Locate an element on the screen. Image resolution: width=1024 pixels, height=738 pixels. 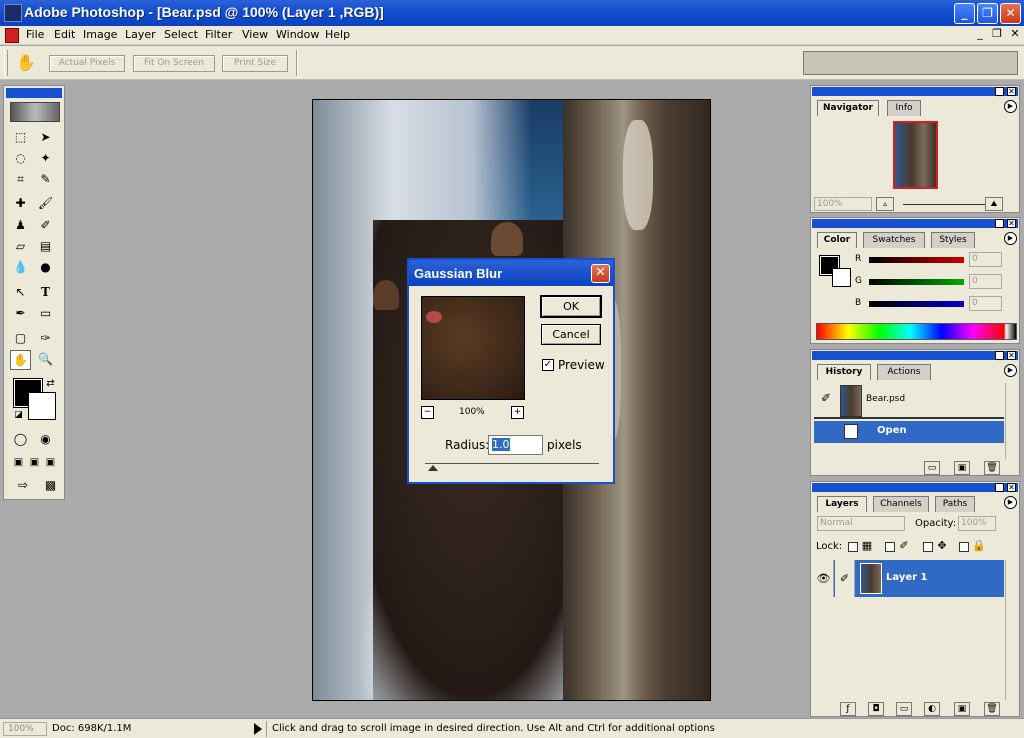
tab-actions: Actions is located at coordinates (904, 372).